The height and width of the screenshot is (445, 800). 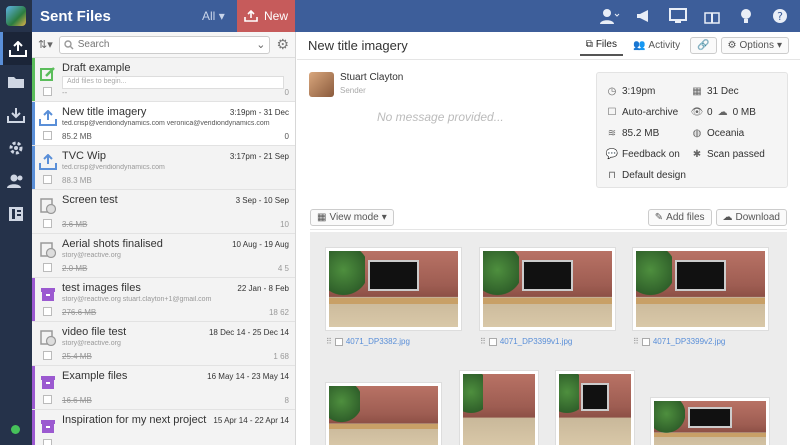 What do you see at coordinates (610, 16) in the screenshot?
I see `user-menu-icon` at bounding box center [610, 16].